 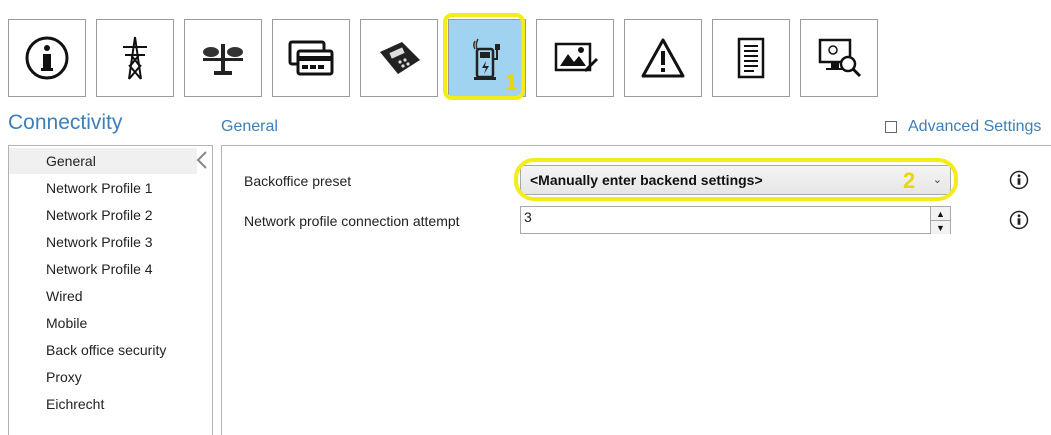 What do you see at coordinates (486, 59) in the screenshot?
I see `ev-charger-connectivity-icon` at bounding box center [486, 59].